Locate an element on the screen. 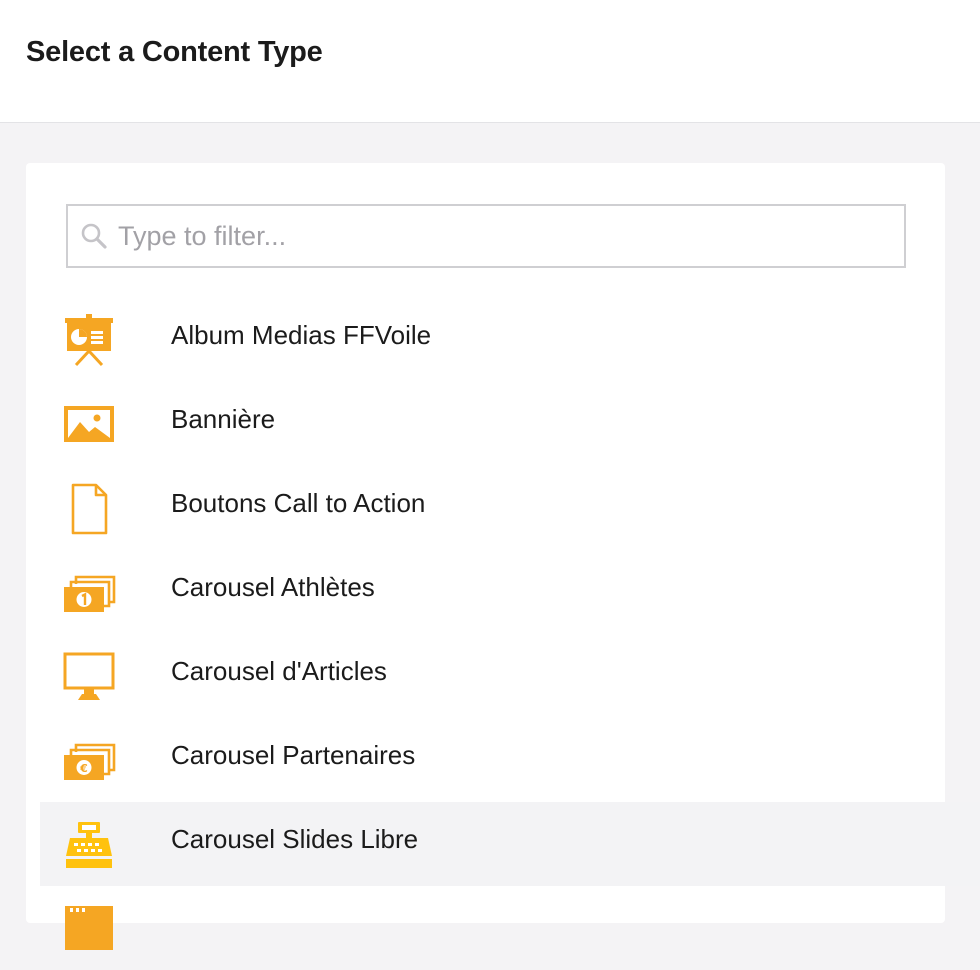 The height and width of the screenshot is (970, 980). monitor-icon is located at coordinates (89, 676).